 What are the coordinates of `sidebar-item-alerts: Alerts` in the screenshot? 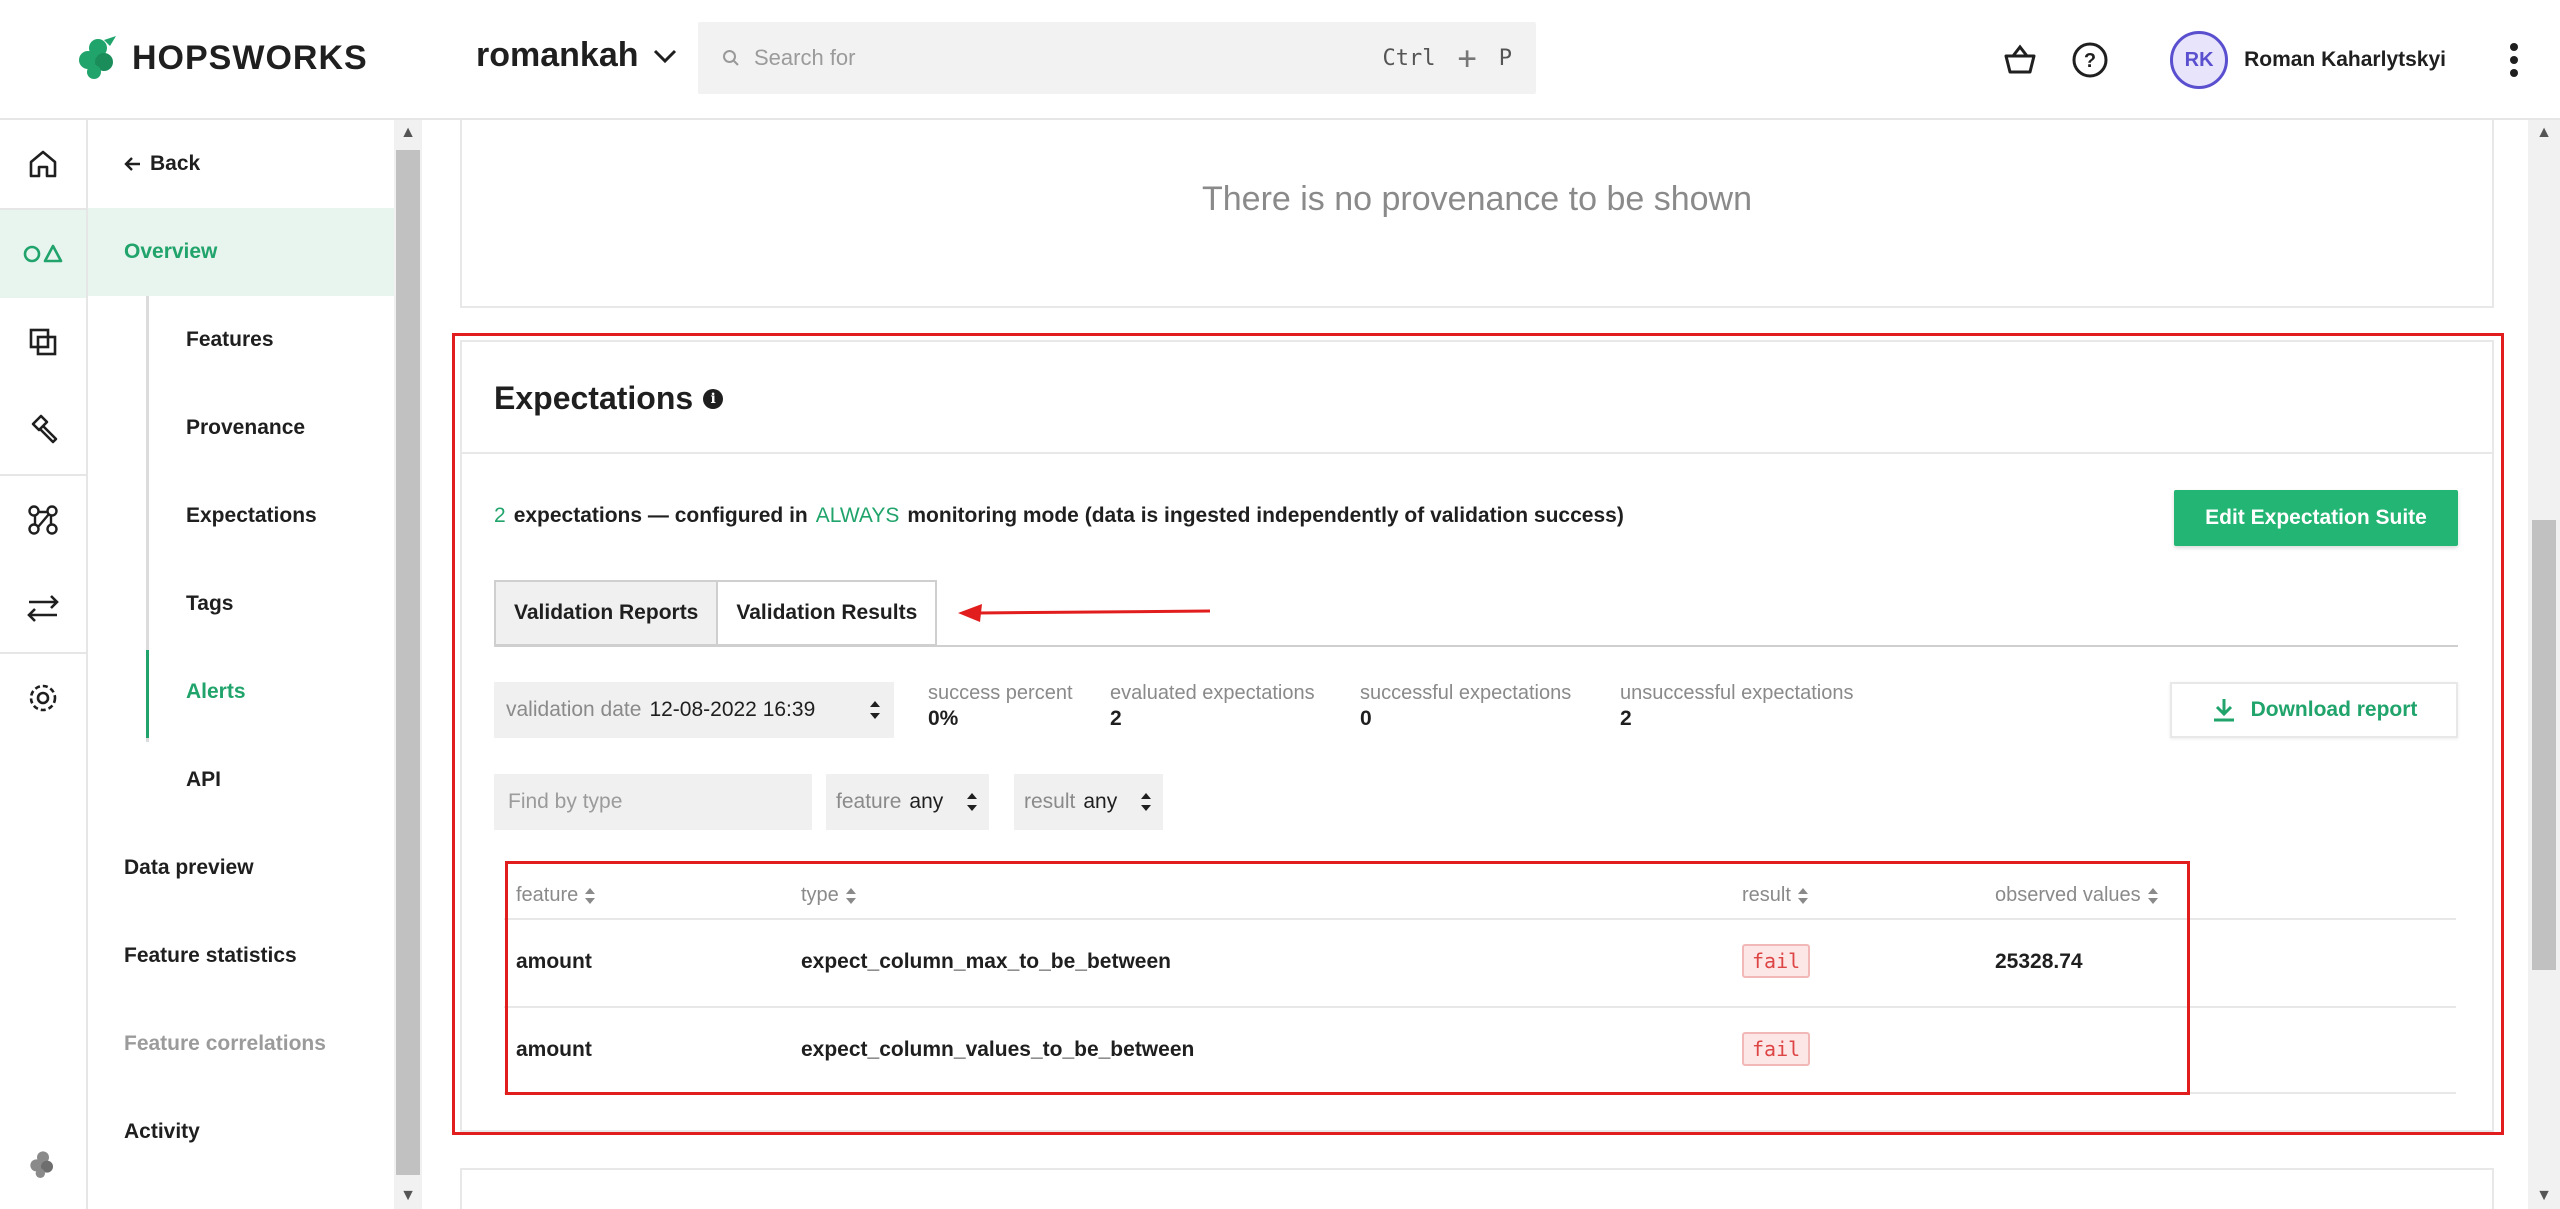 It's located at (241, 692).